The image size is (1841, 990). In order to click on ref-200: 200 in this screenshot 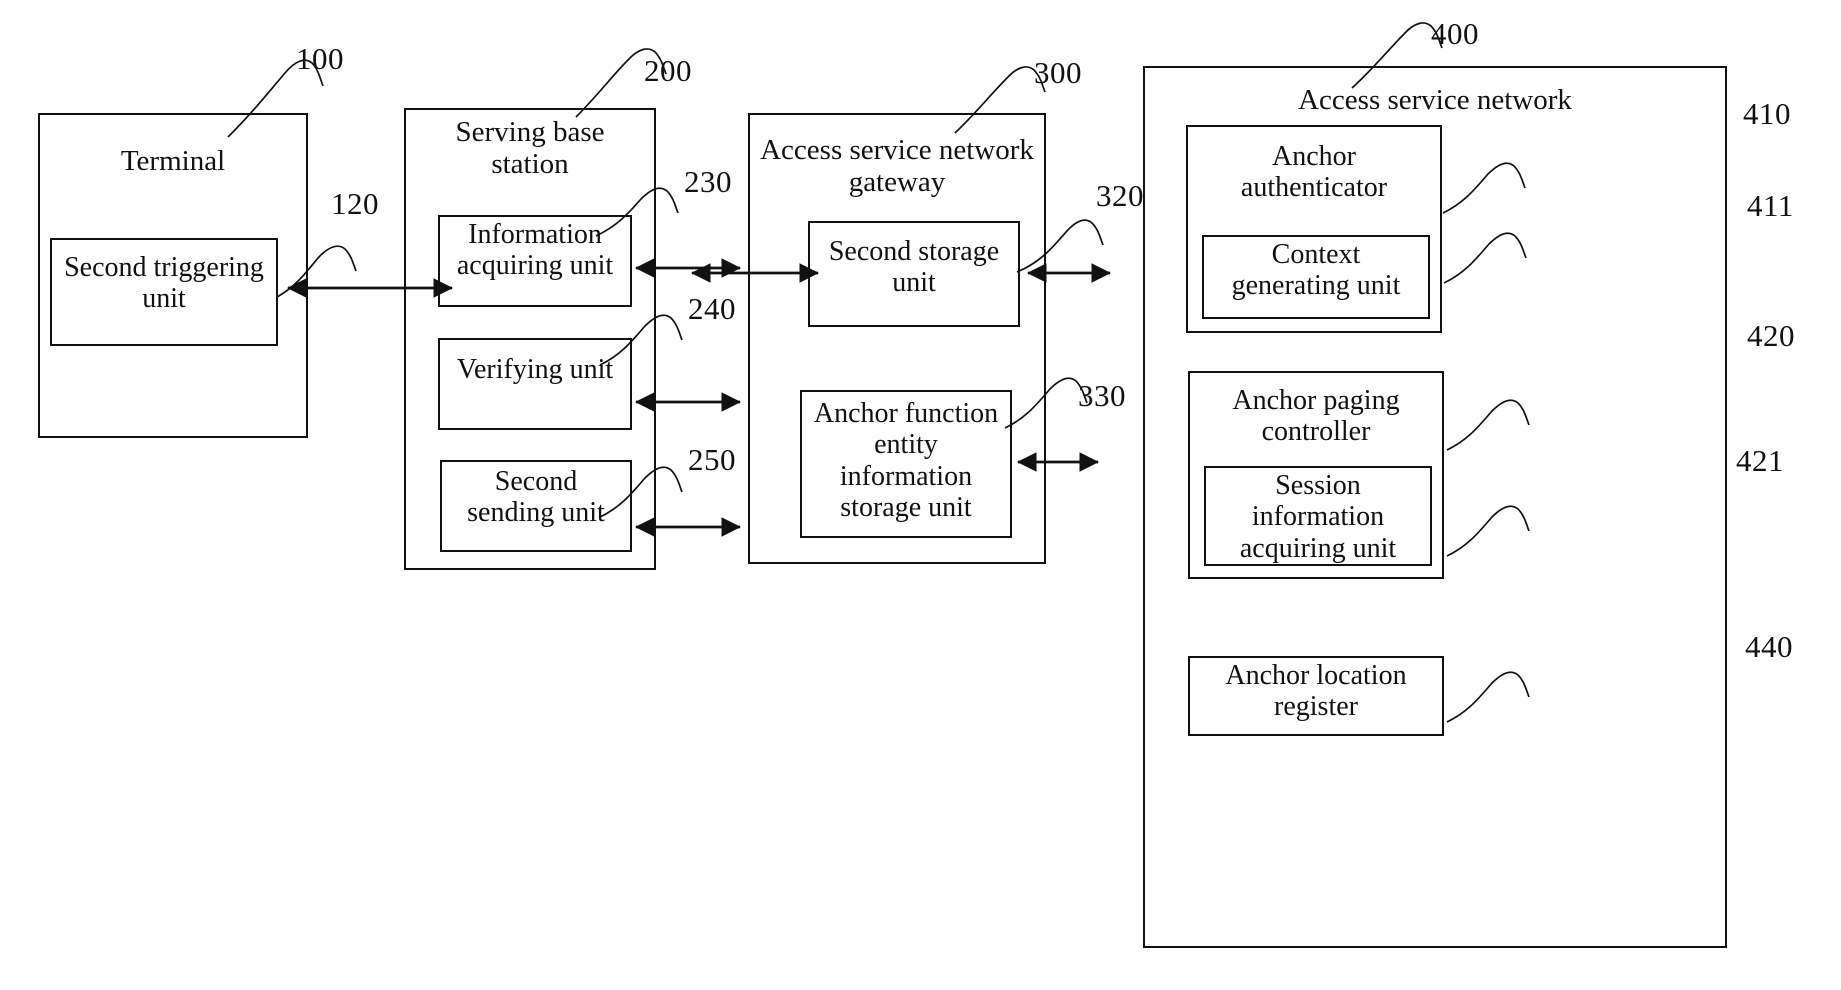, I will do `click(668, 70)`.